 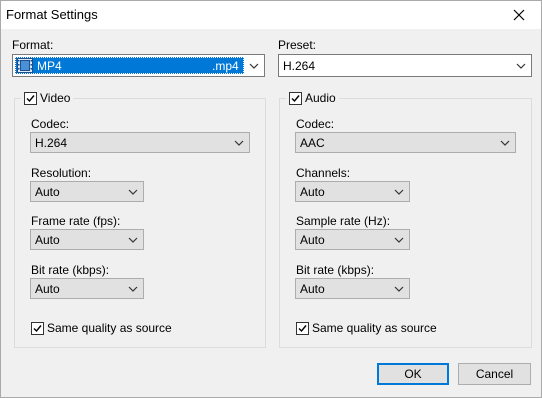 What do you see at coordinates (494, 374) in the screenshot?
I see `cancel-button: Cancel` at bounding box center [494, 374].